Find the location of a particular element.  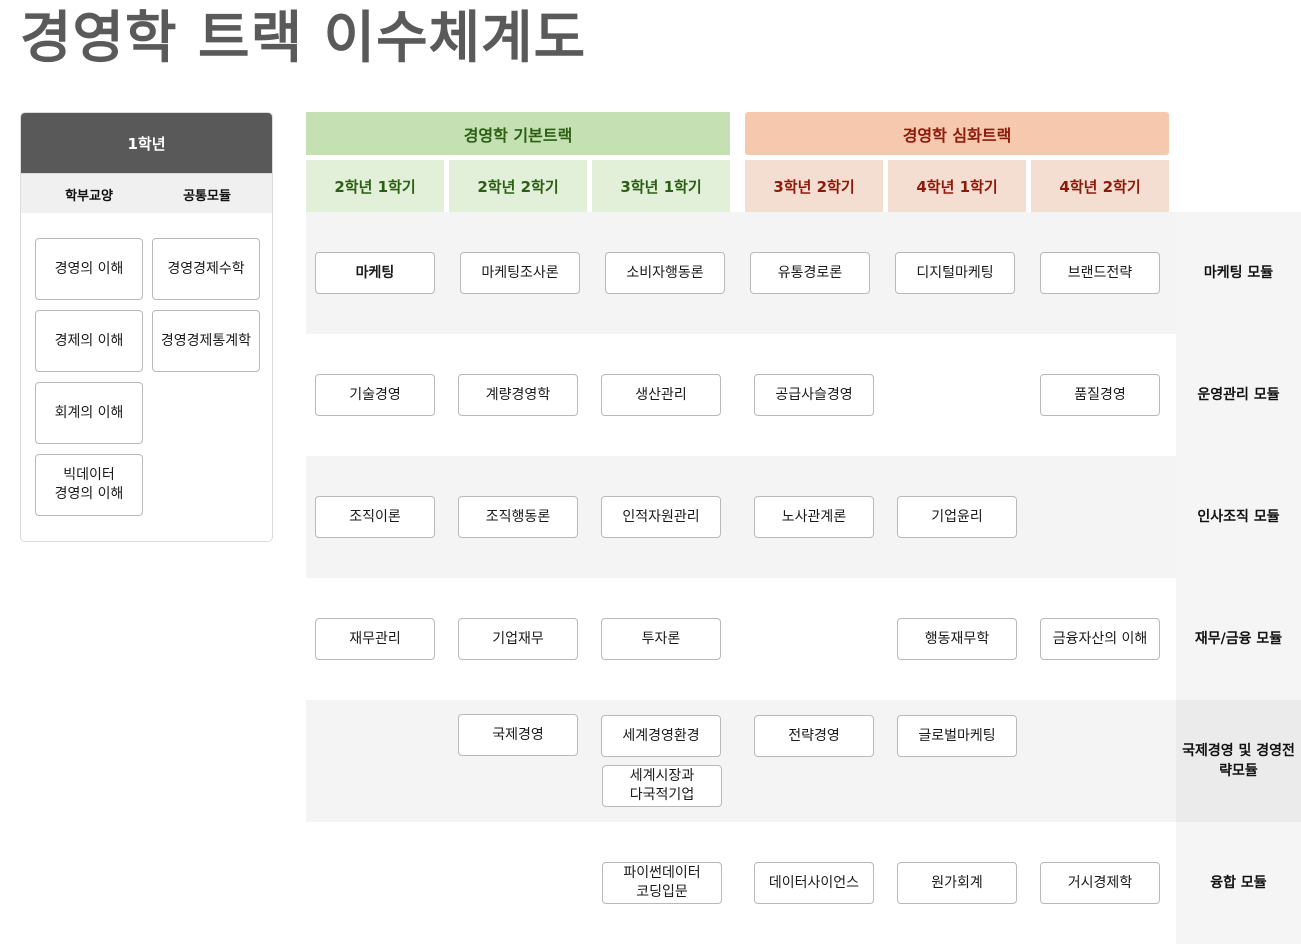

course-box: 마케팅조사론 is located at coordinates (520, 273).